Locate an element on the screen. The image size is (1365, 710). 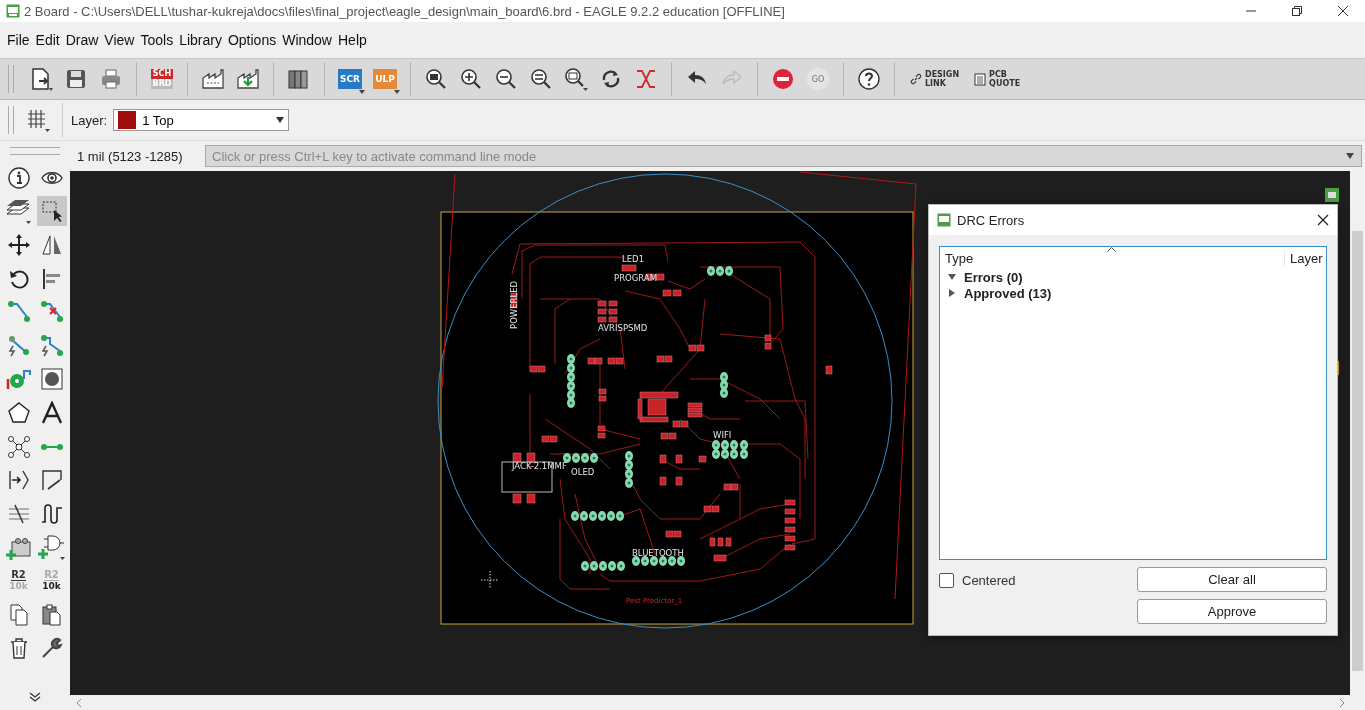
component-label: LED1 is located at coordinates (633, 259).